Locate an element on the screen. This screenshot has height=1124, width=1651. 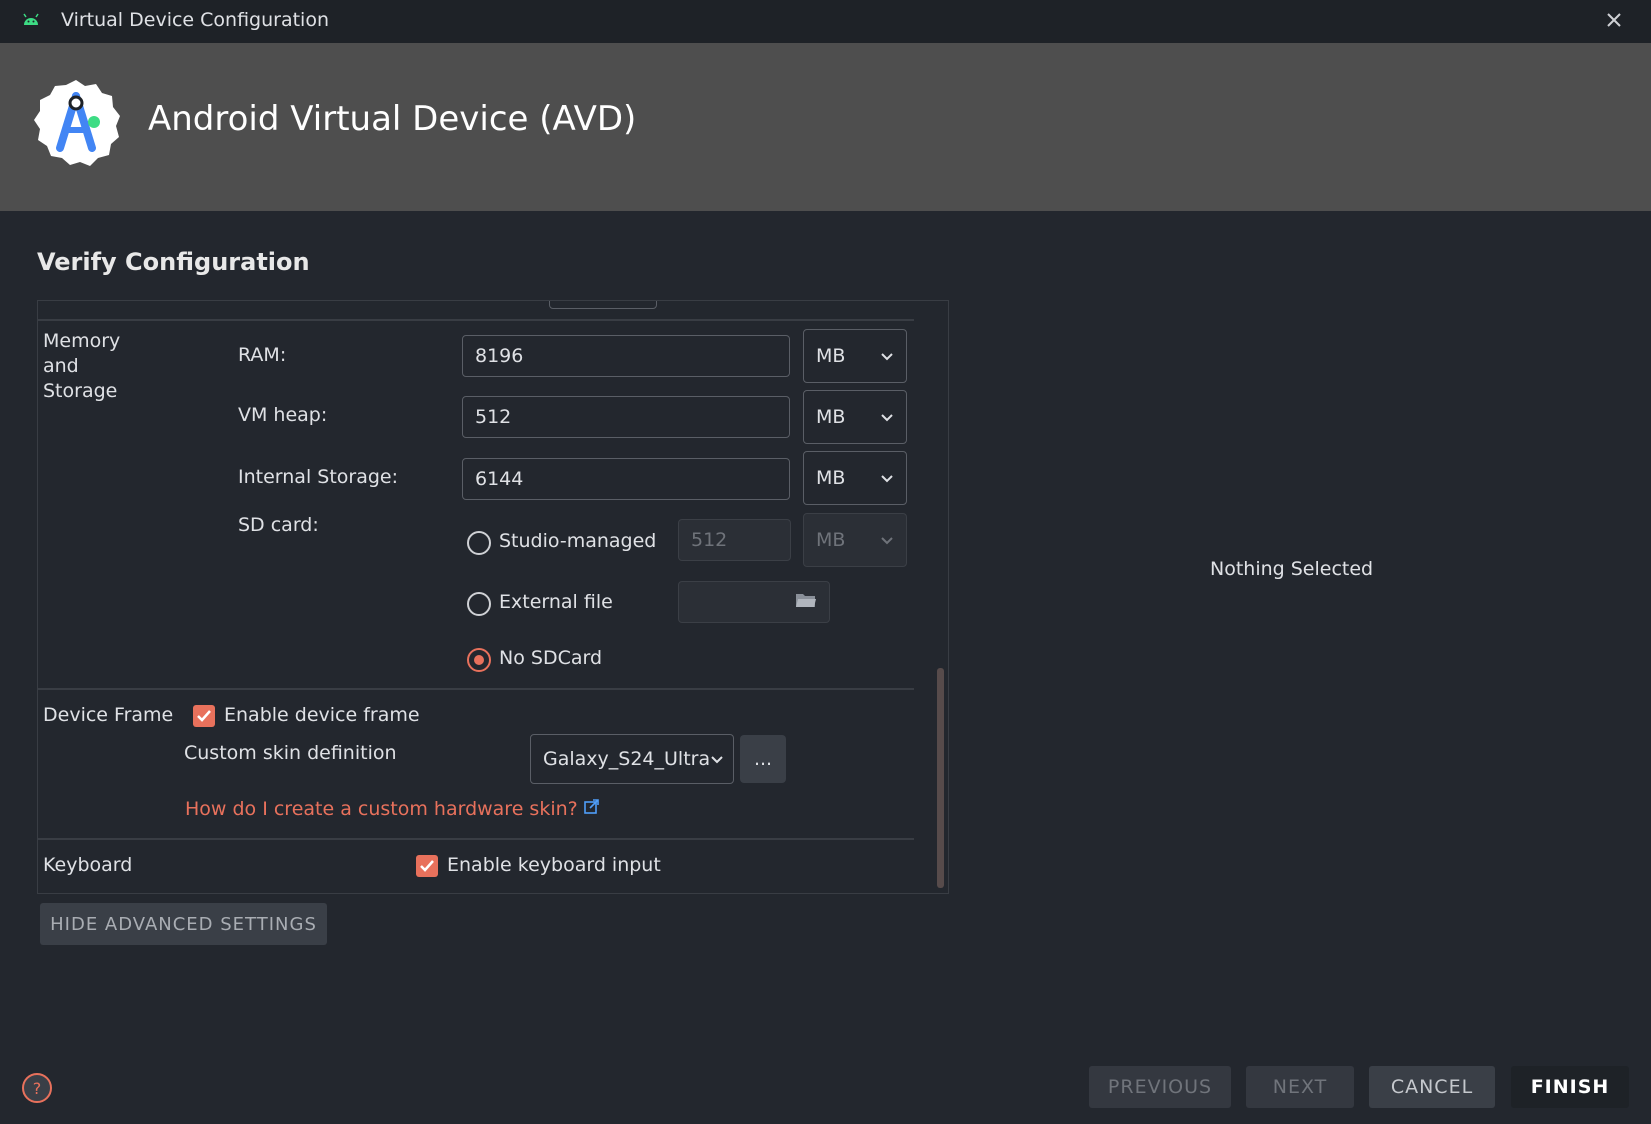
window-title: Virtual Device Configuration is located at coordinates (195, 20).